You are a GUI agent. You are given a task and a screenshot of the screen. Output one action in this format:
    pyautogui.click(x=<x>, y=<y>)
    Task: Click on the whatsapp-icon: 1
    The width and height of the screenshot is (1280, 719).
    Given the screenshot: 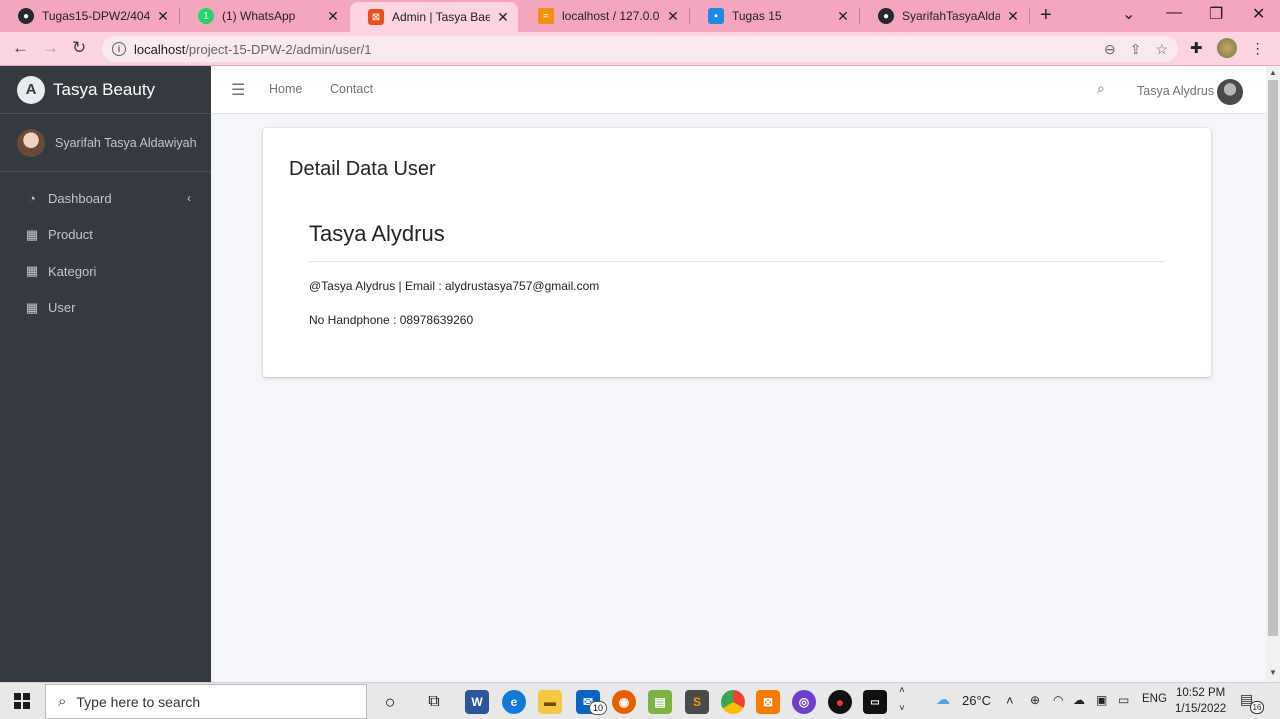 What is the action you would take?
    pyautogui.click(x=206, y=16)
    